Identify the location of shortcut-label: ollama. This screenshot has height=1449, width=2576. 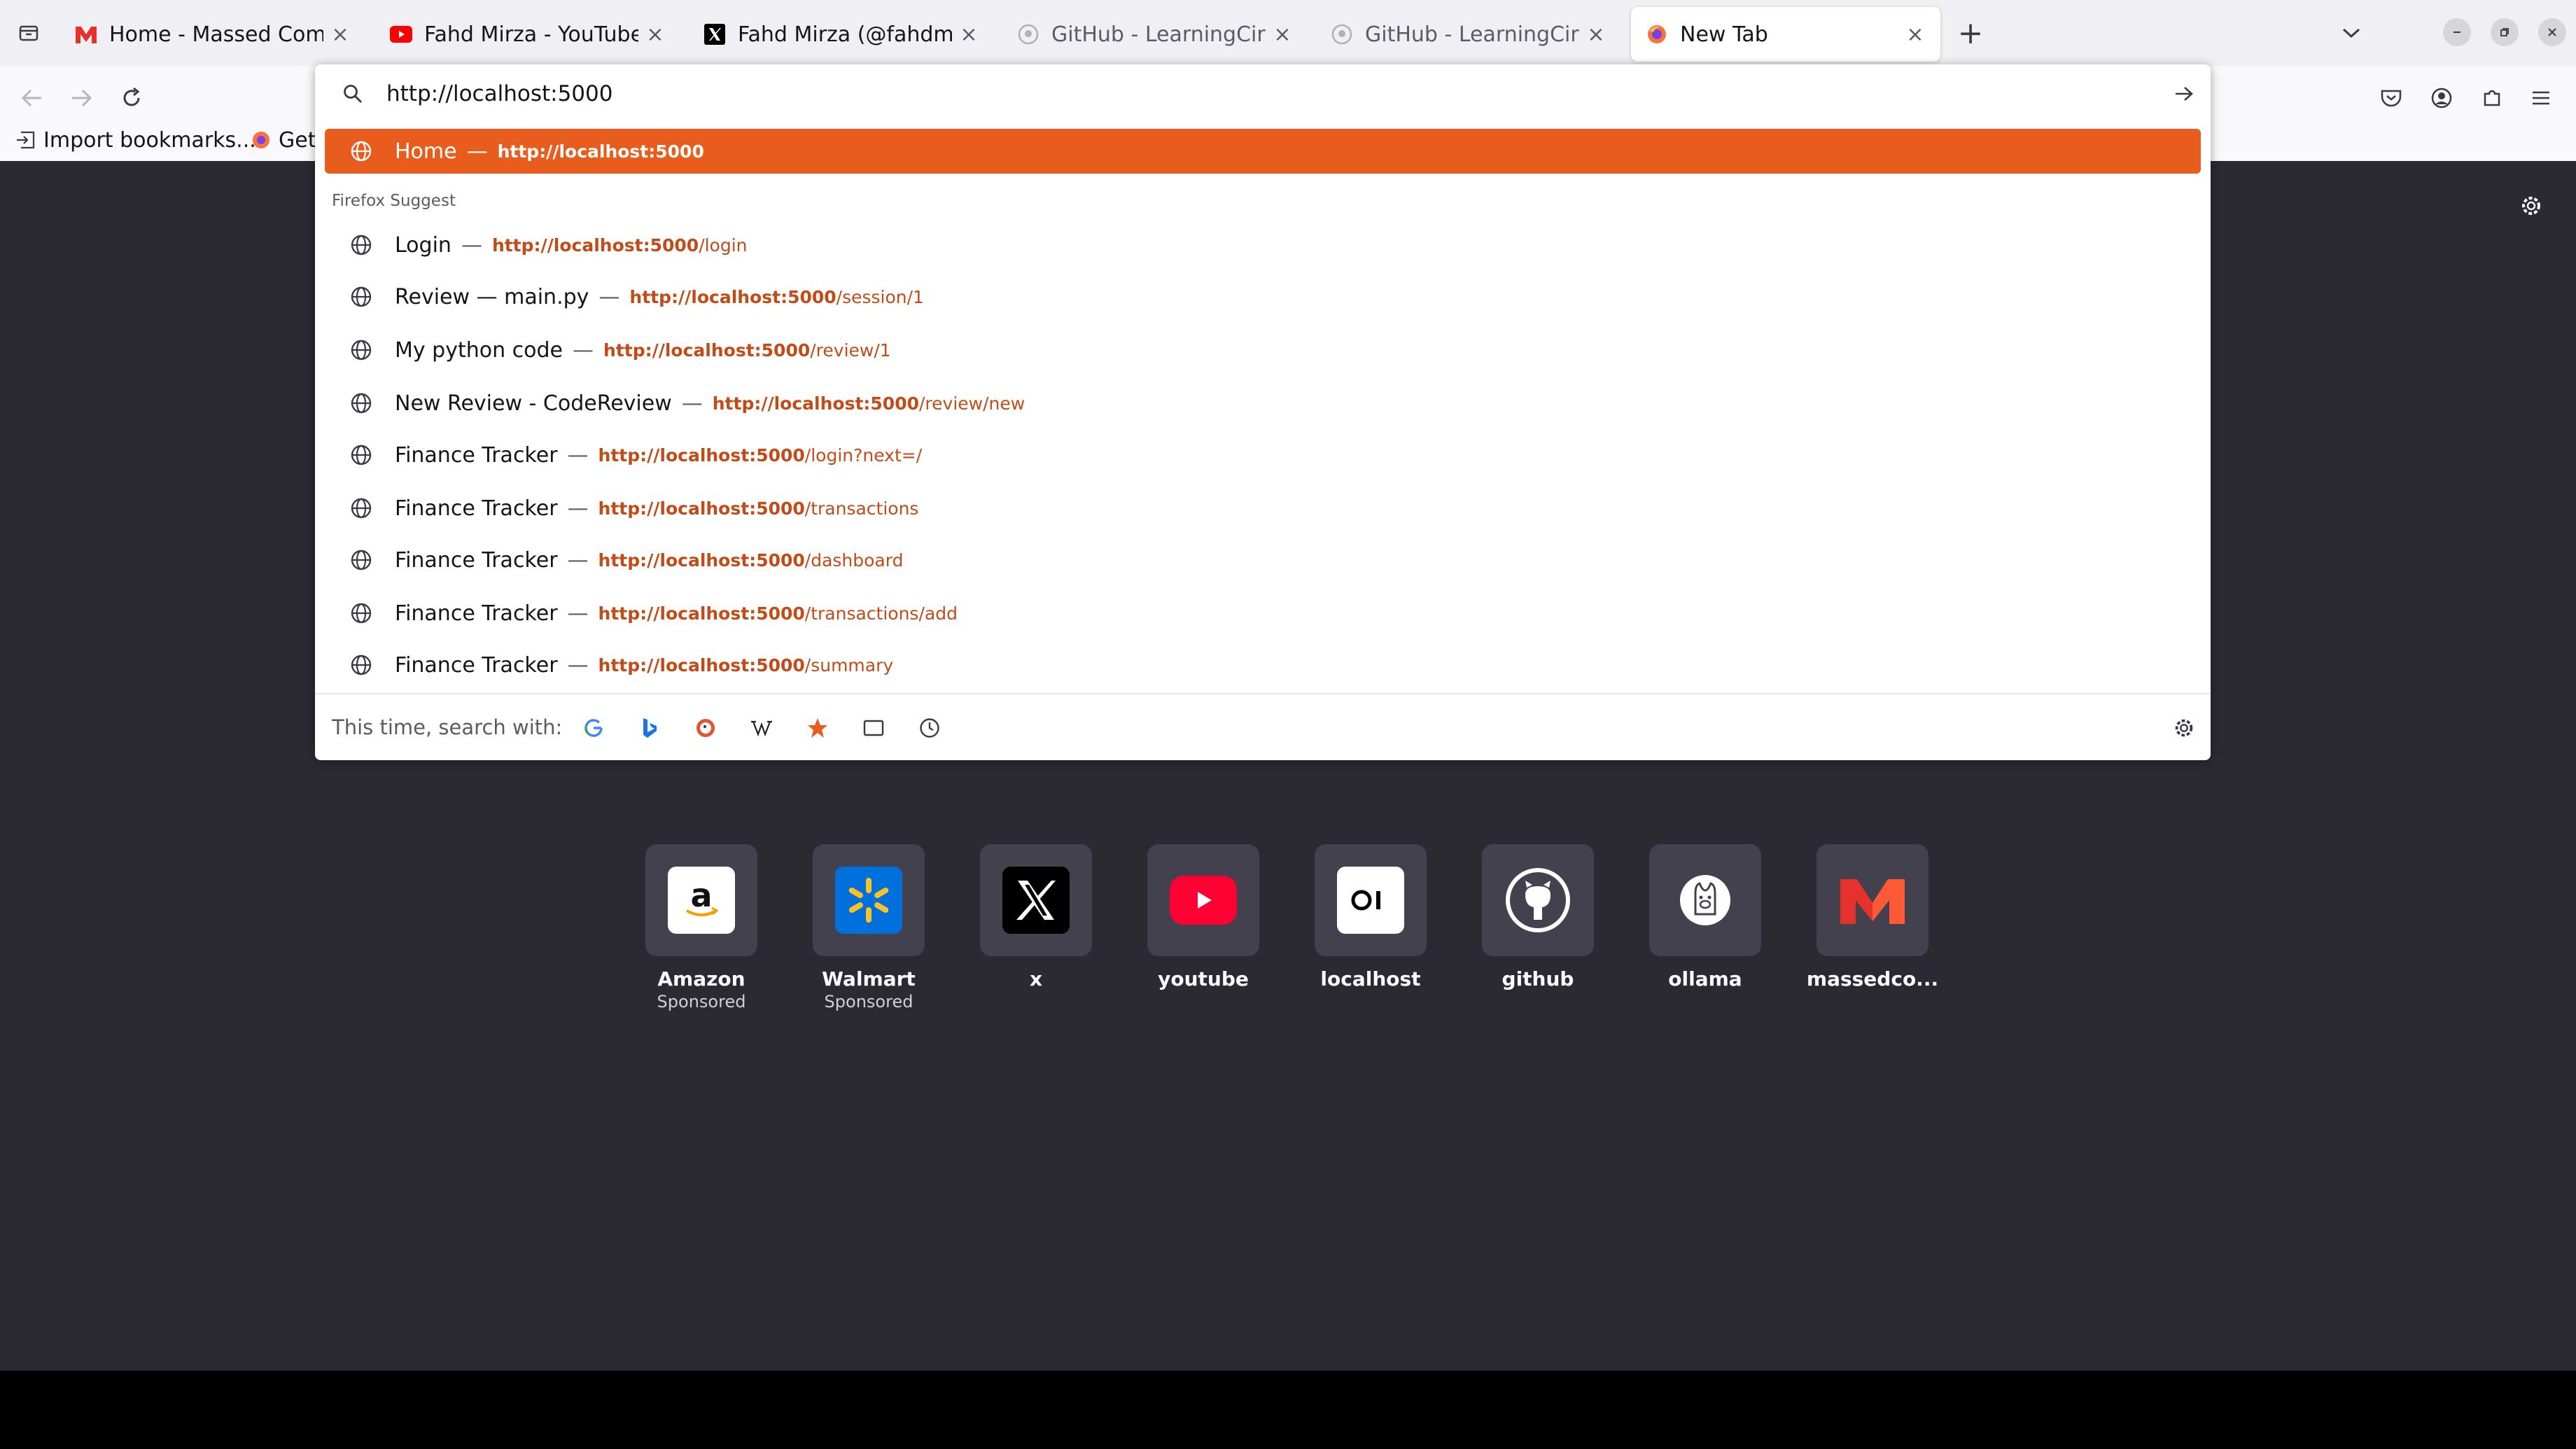
(1705, 978).